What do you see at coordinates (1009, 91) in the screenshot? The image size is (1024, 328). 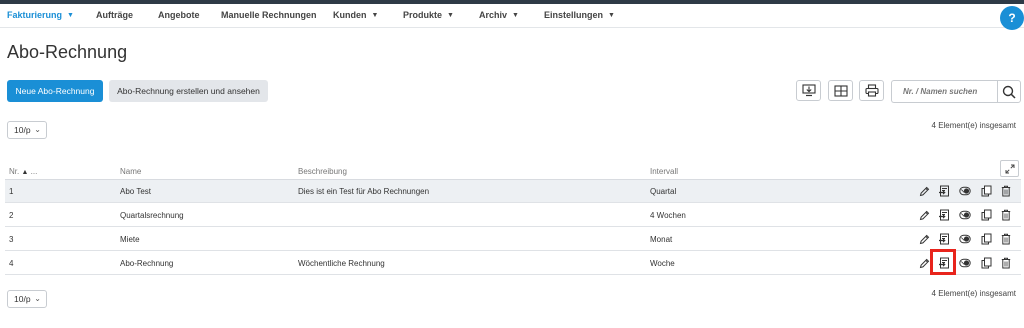 I see `search-button` at bounding box center [1009, 91].